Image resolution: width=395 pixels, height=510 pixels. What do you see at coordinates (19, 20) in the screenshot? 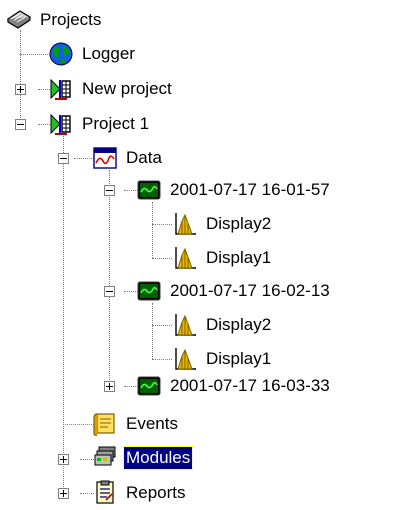
I see `projects-book-icon` at bounding box center [19, 20].